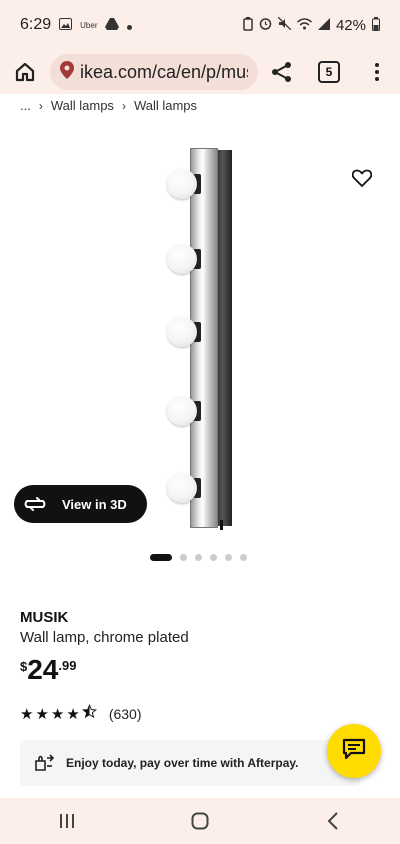  I want to click on afterpay-icon, so click(44, 763).